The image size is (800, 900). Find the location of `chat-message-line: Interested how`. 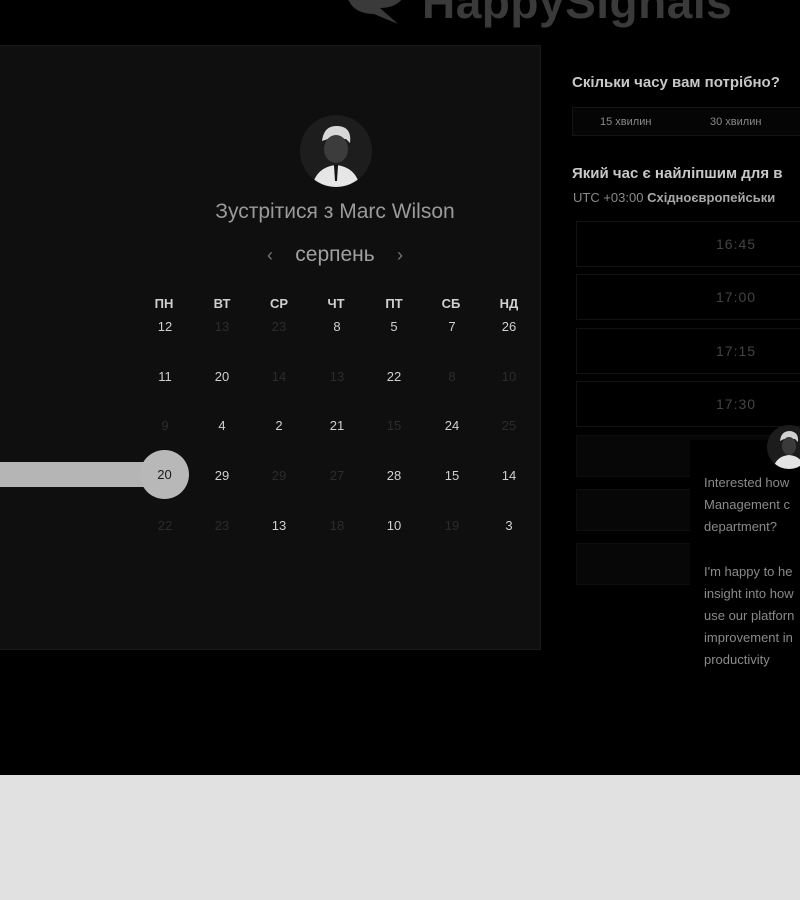

chat-message-line: Interested how is located at coordinates (747, 482).